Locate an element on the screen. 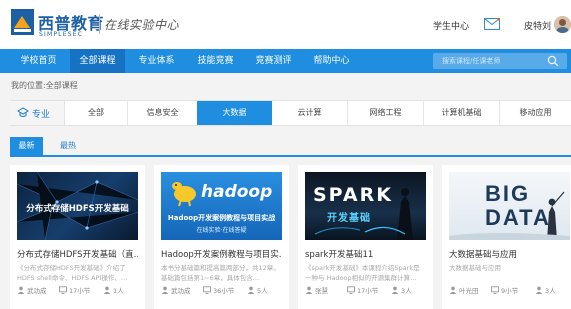  banner-tagline: 在线实验·在线答疑 is located at coordinates (221, 230).